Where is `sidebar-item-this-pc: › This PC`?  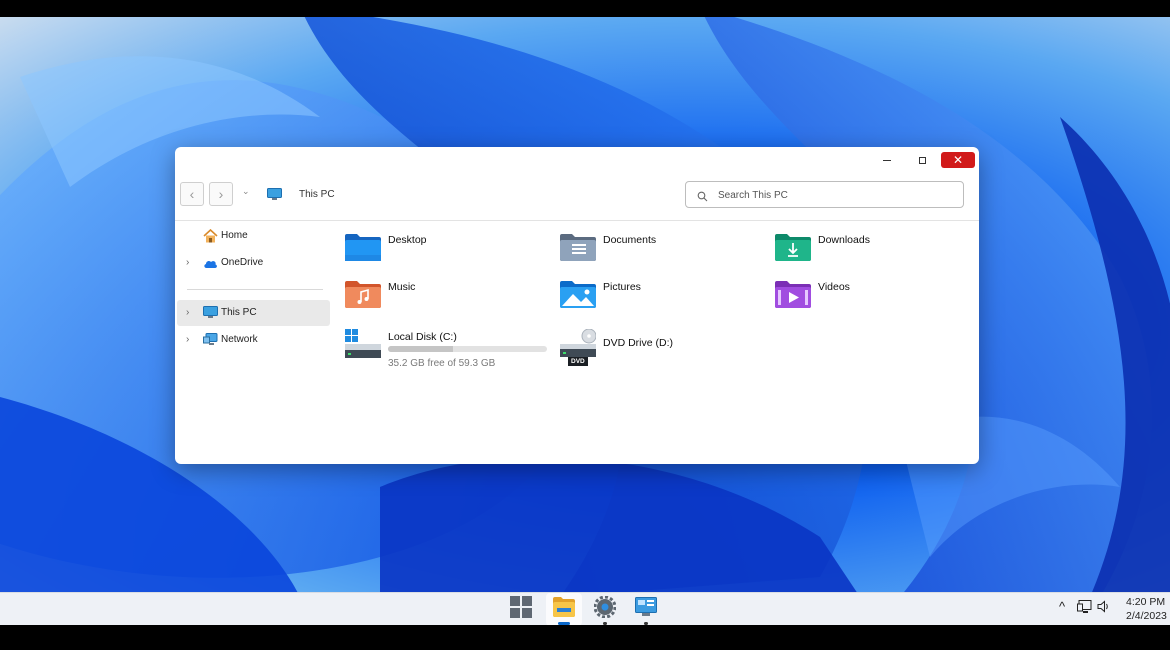
sidebar-item-this-pc: › This PC is located at coordinates (253, 313).